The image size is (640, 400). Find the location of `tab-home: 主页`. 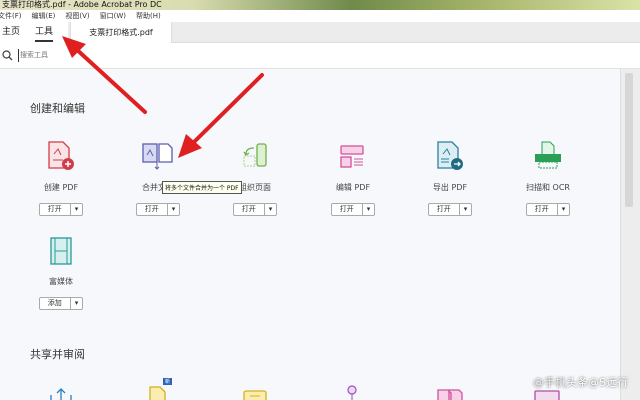

tab-home: 主页 is located at coordinates (11, 32).